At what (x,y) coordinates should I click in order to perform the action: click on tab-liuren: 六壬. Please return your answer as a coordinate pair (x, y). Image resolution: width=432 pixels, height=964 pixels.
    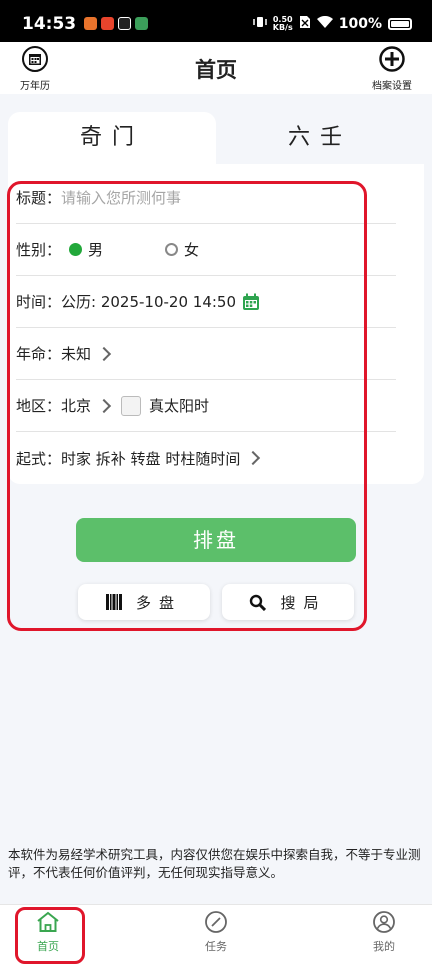
    Looking at the image, I should click on (320, 138).